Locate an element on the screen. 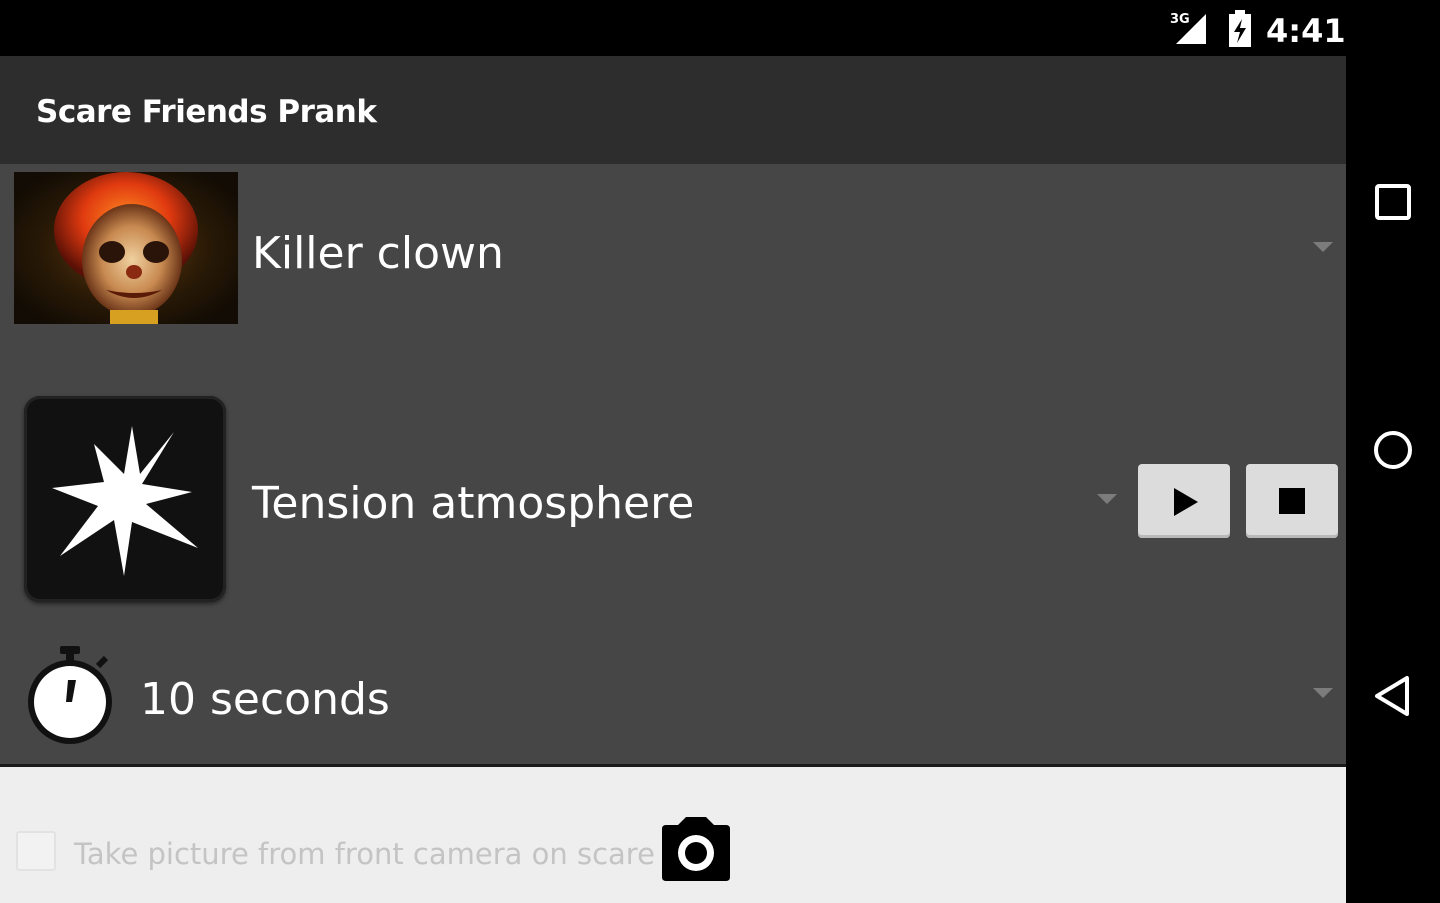 The width and height of the screenshot is (1440, 903). photo-option-panel: Take picture from front camera on scare is located at coordinates (673, 833).